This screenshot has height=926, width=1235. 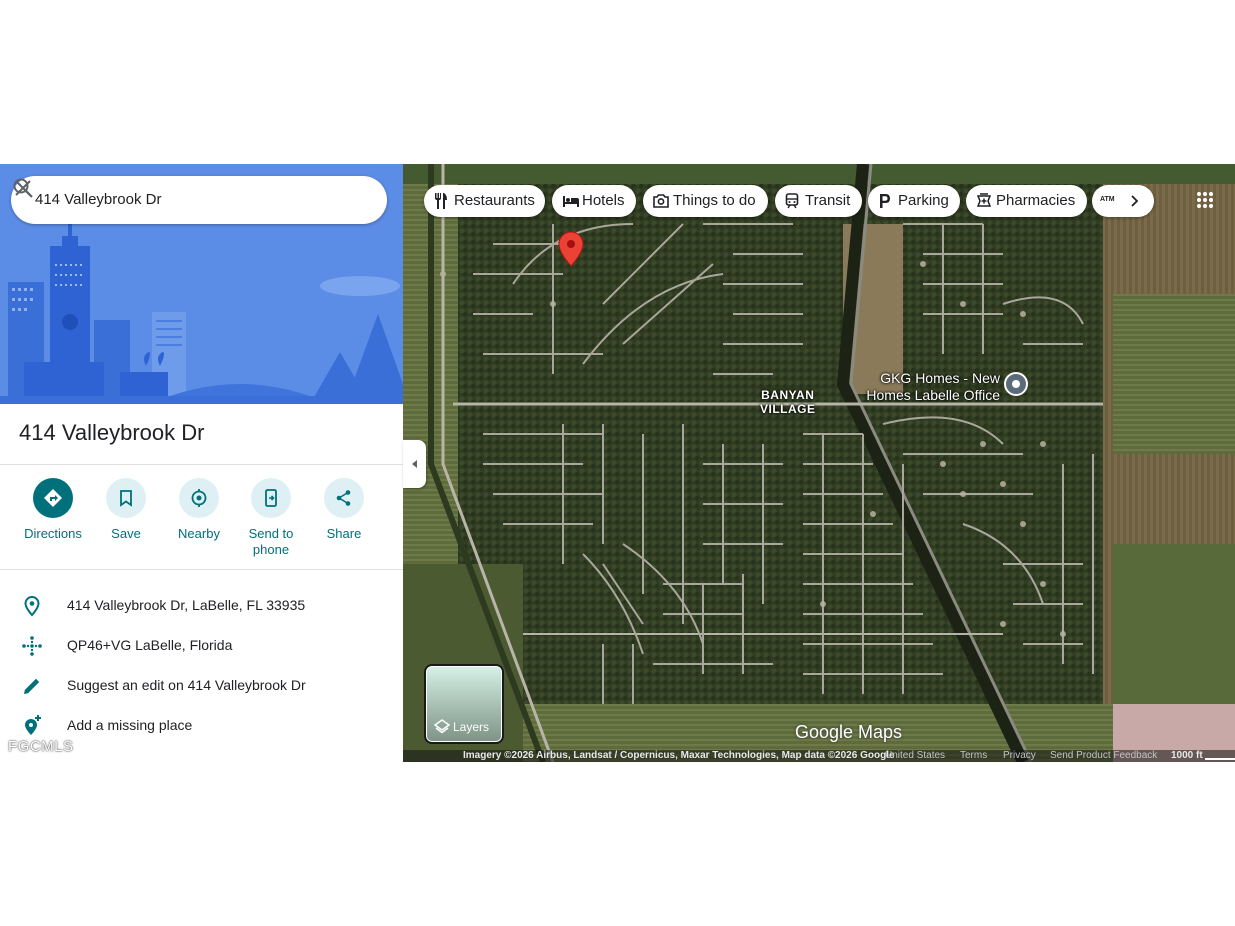 I want to click on chip-atm: ATM, so click(x=1123, y=201).